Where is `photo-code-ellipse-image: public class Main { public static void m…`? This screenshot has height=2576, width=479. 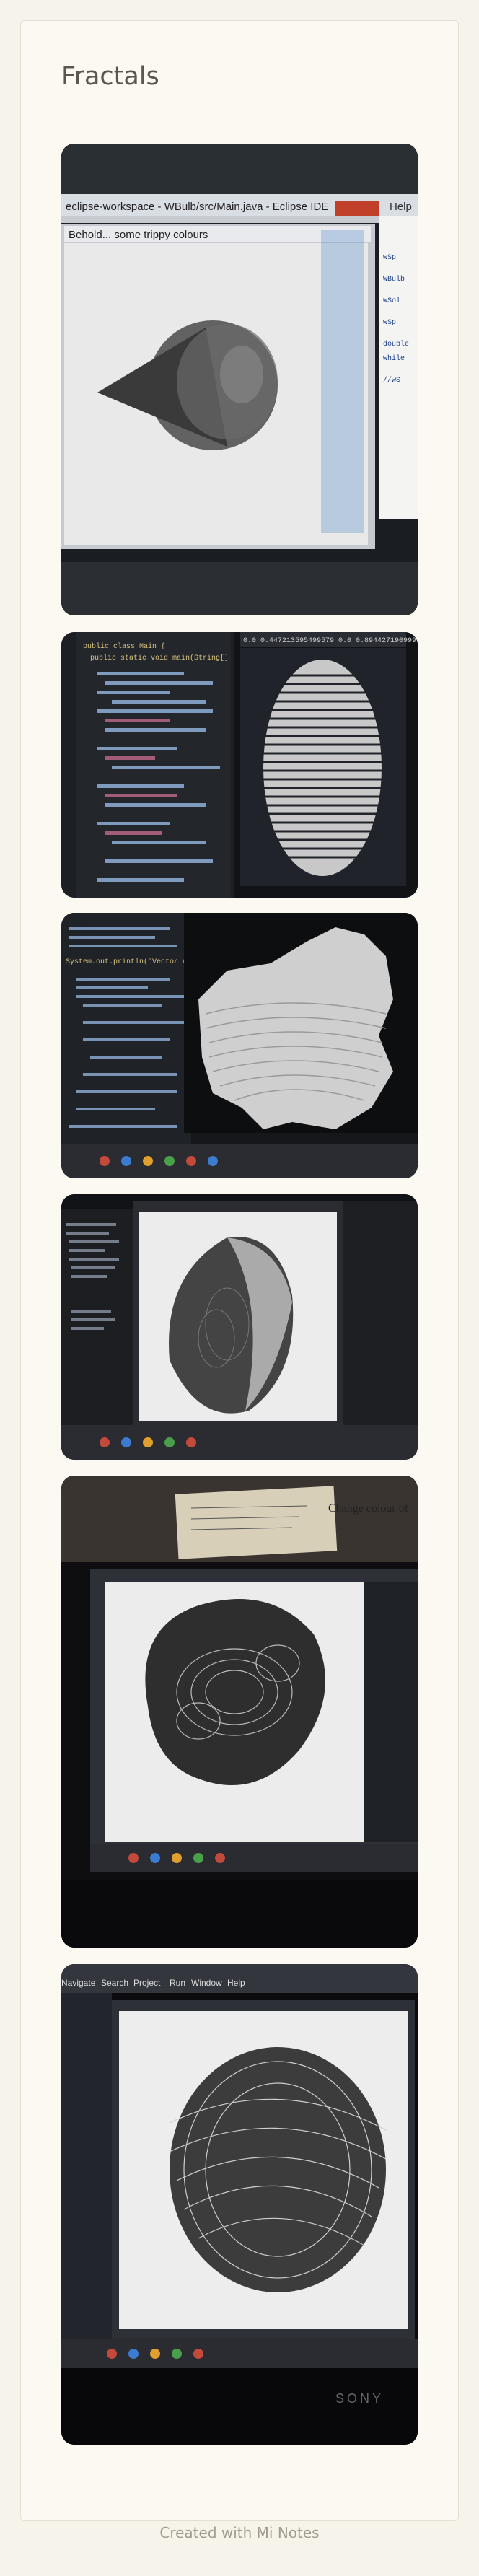
photo-code-ellipse-image: public class Main { public static void m… is located at coordinates (239, 765).